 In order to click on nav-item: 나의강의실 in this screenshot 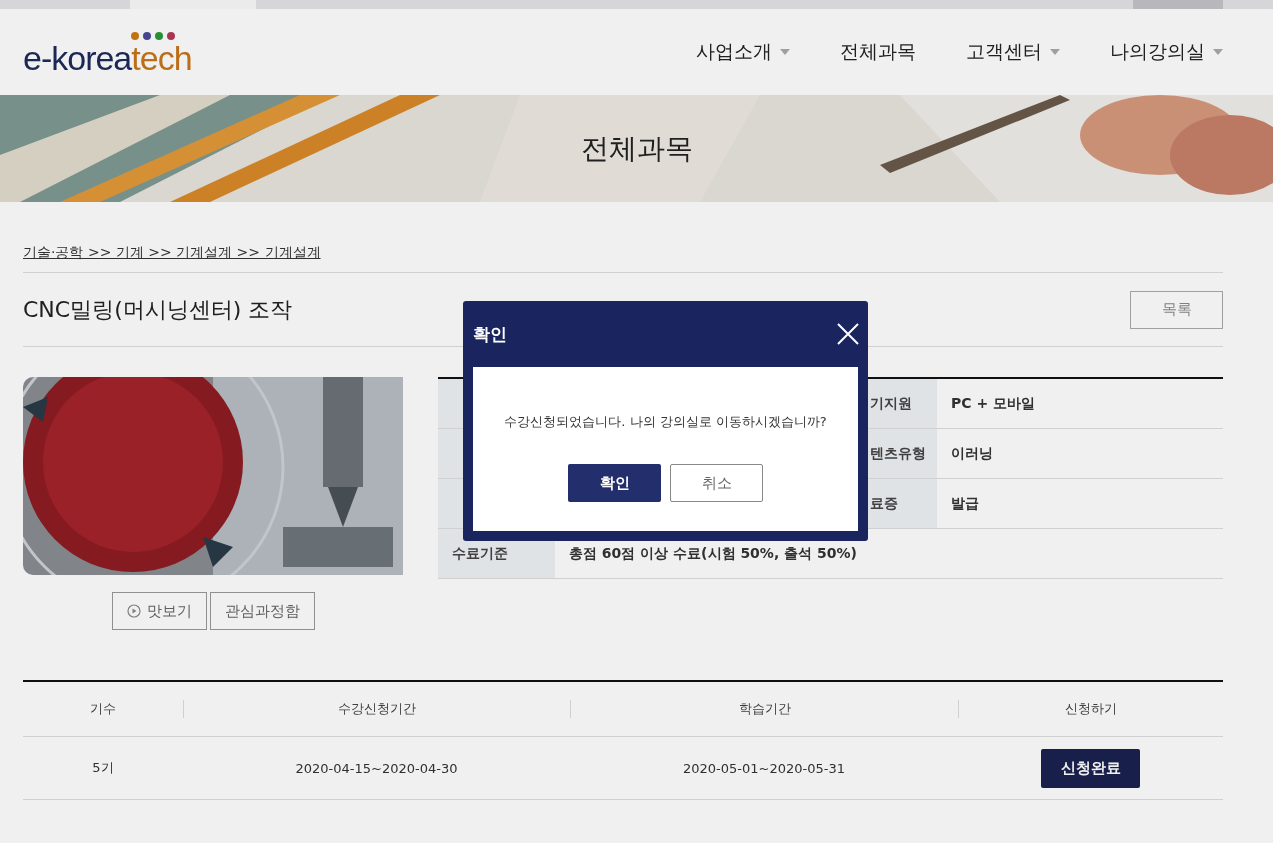, I will do `click(1166, 52)`.